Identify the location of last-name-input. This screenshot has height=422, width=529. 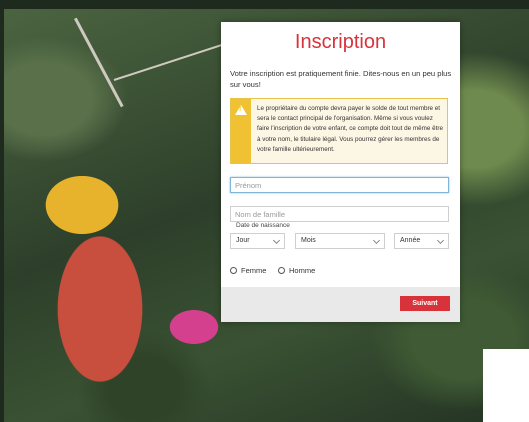
(339, 214).